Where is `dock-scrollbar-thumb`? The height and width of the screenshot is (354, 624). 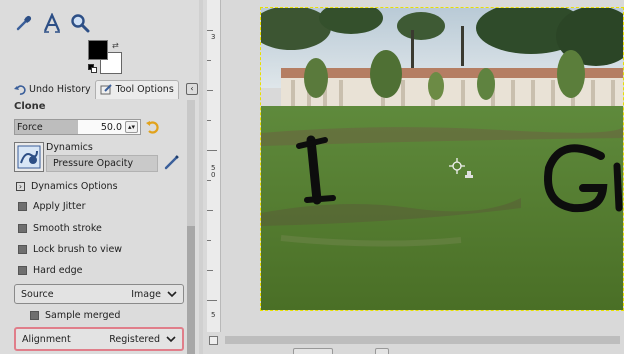
dock-scrollbar-thumb is located at coordinates (191, 290).